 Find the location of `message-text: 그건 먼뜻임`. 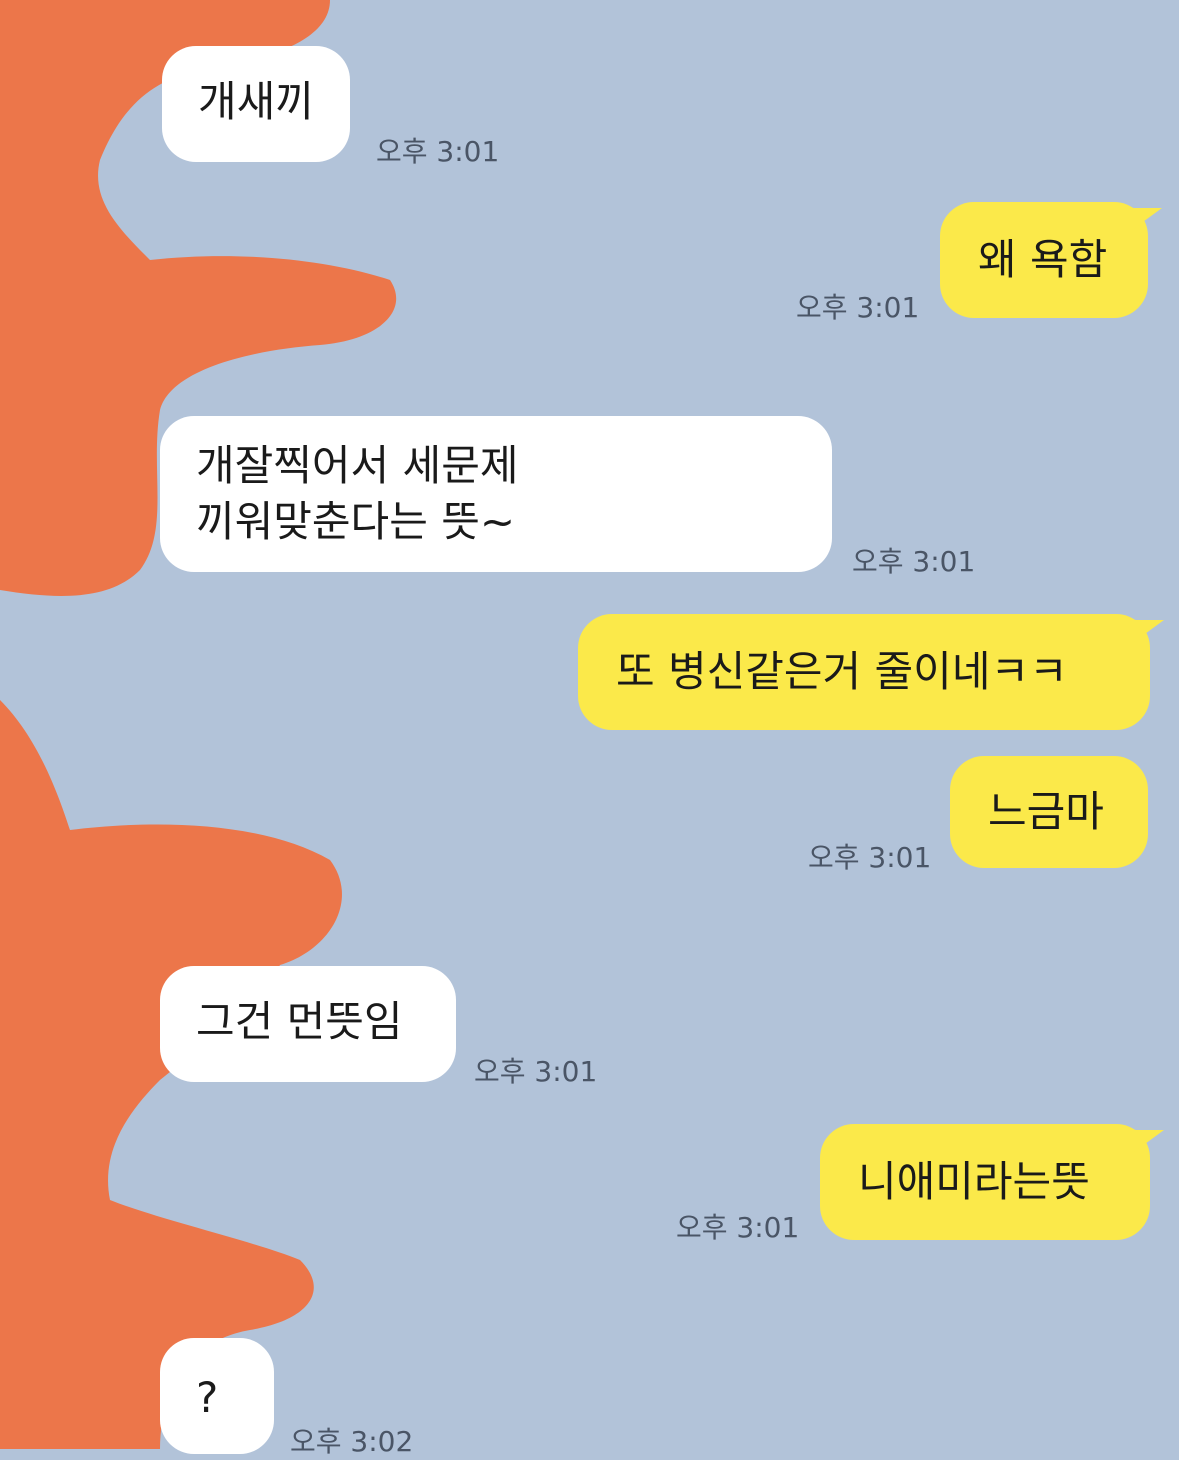

message-text: 그건 먼뜻임 is located at coordinates (299, 1021).